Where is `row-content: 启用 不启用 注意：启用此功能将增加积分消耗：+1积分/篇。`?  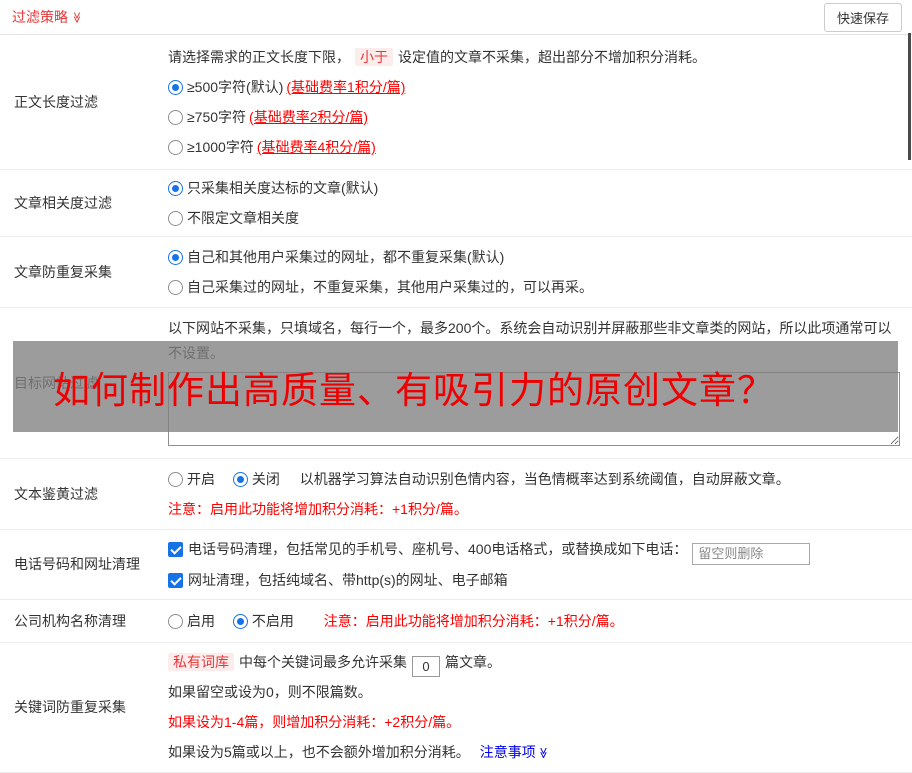
row-content: 启用 不启用 注意：启用此功能将增加积分消耗：+1积分/篇。 is located at coordinates (540, 621).